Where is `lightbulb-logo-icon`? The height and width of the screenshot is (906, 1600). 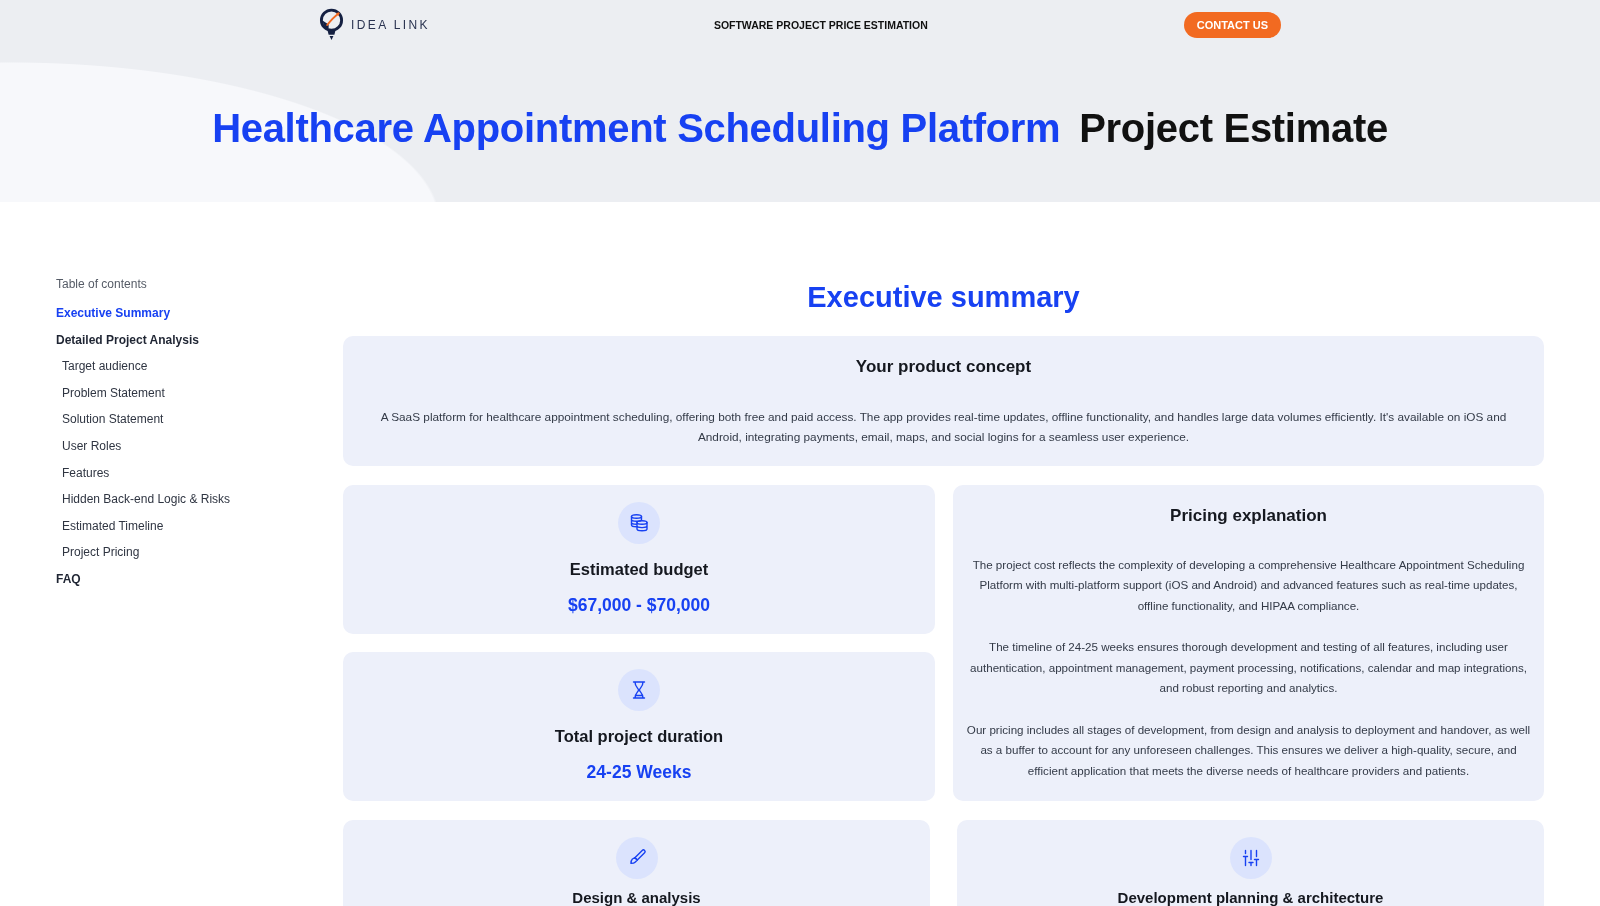
lightbulb-logo-icon is located at coordinates (331, 25).